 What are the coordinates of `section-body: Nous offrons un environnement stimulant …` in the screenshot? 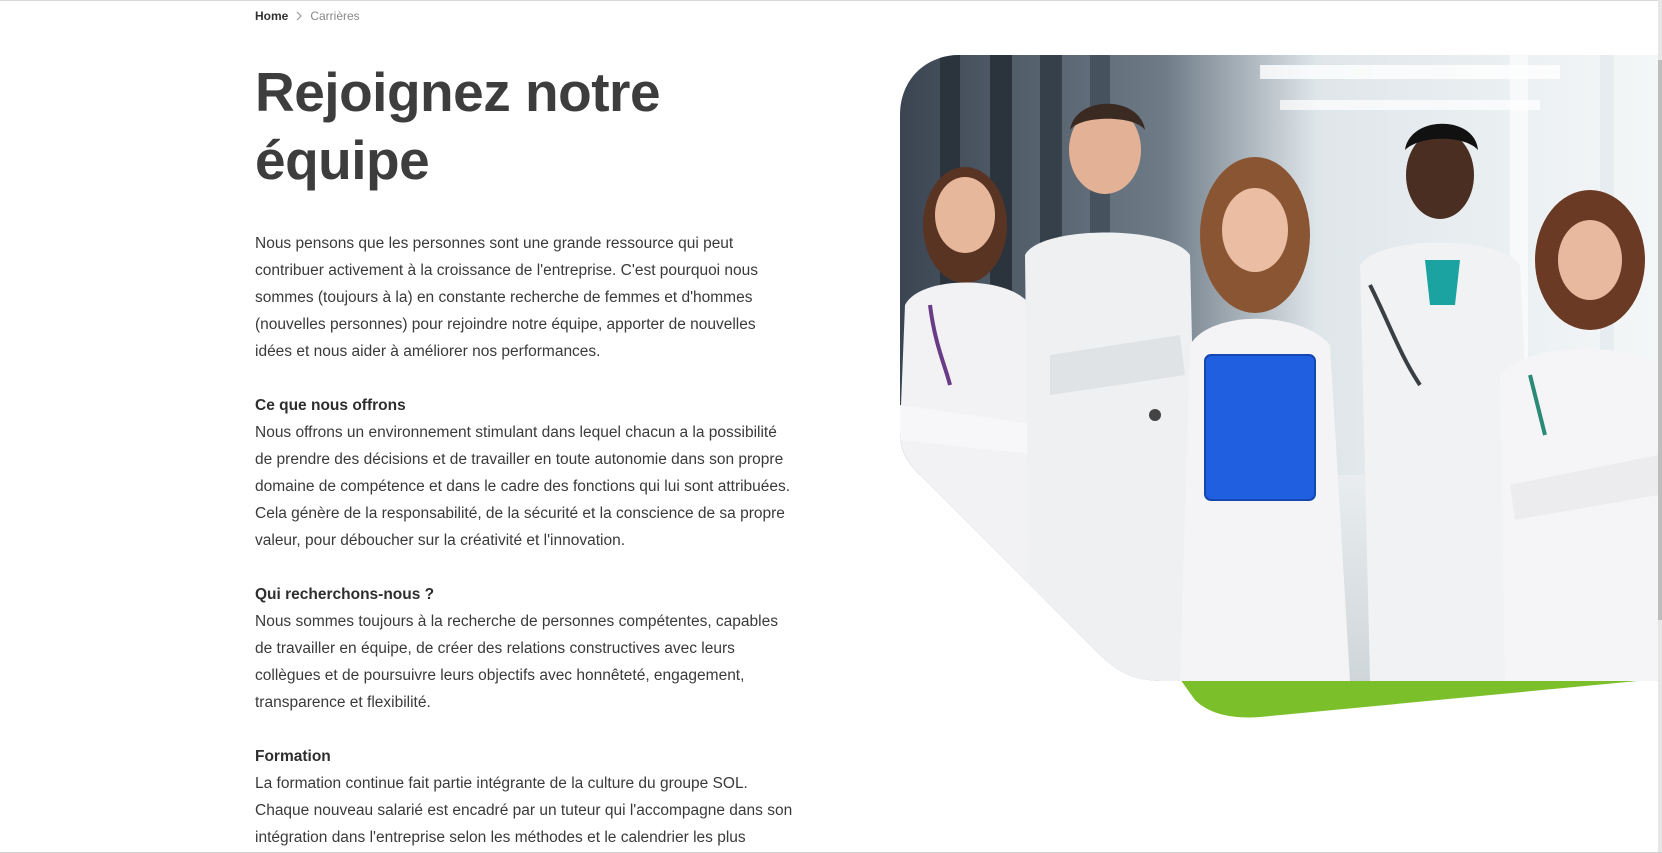 It's located at (523, 486).